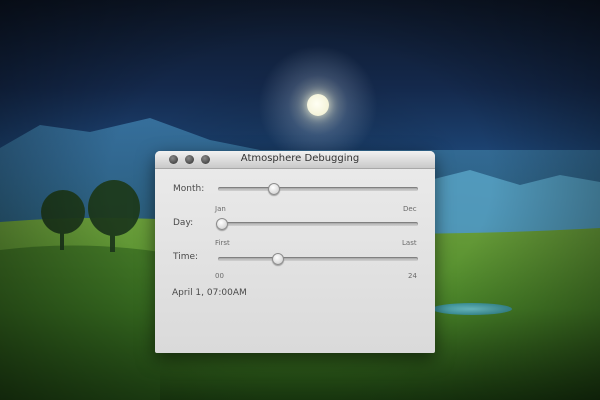 Image resolution: width=600 pixels, height=400 pixels. Describe the element at coordinates (318, 259) in the screenshot. I see `time-slider-track` at that location.